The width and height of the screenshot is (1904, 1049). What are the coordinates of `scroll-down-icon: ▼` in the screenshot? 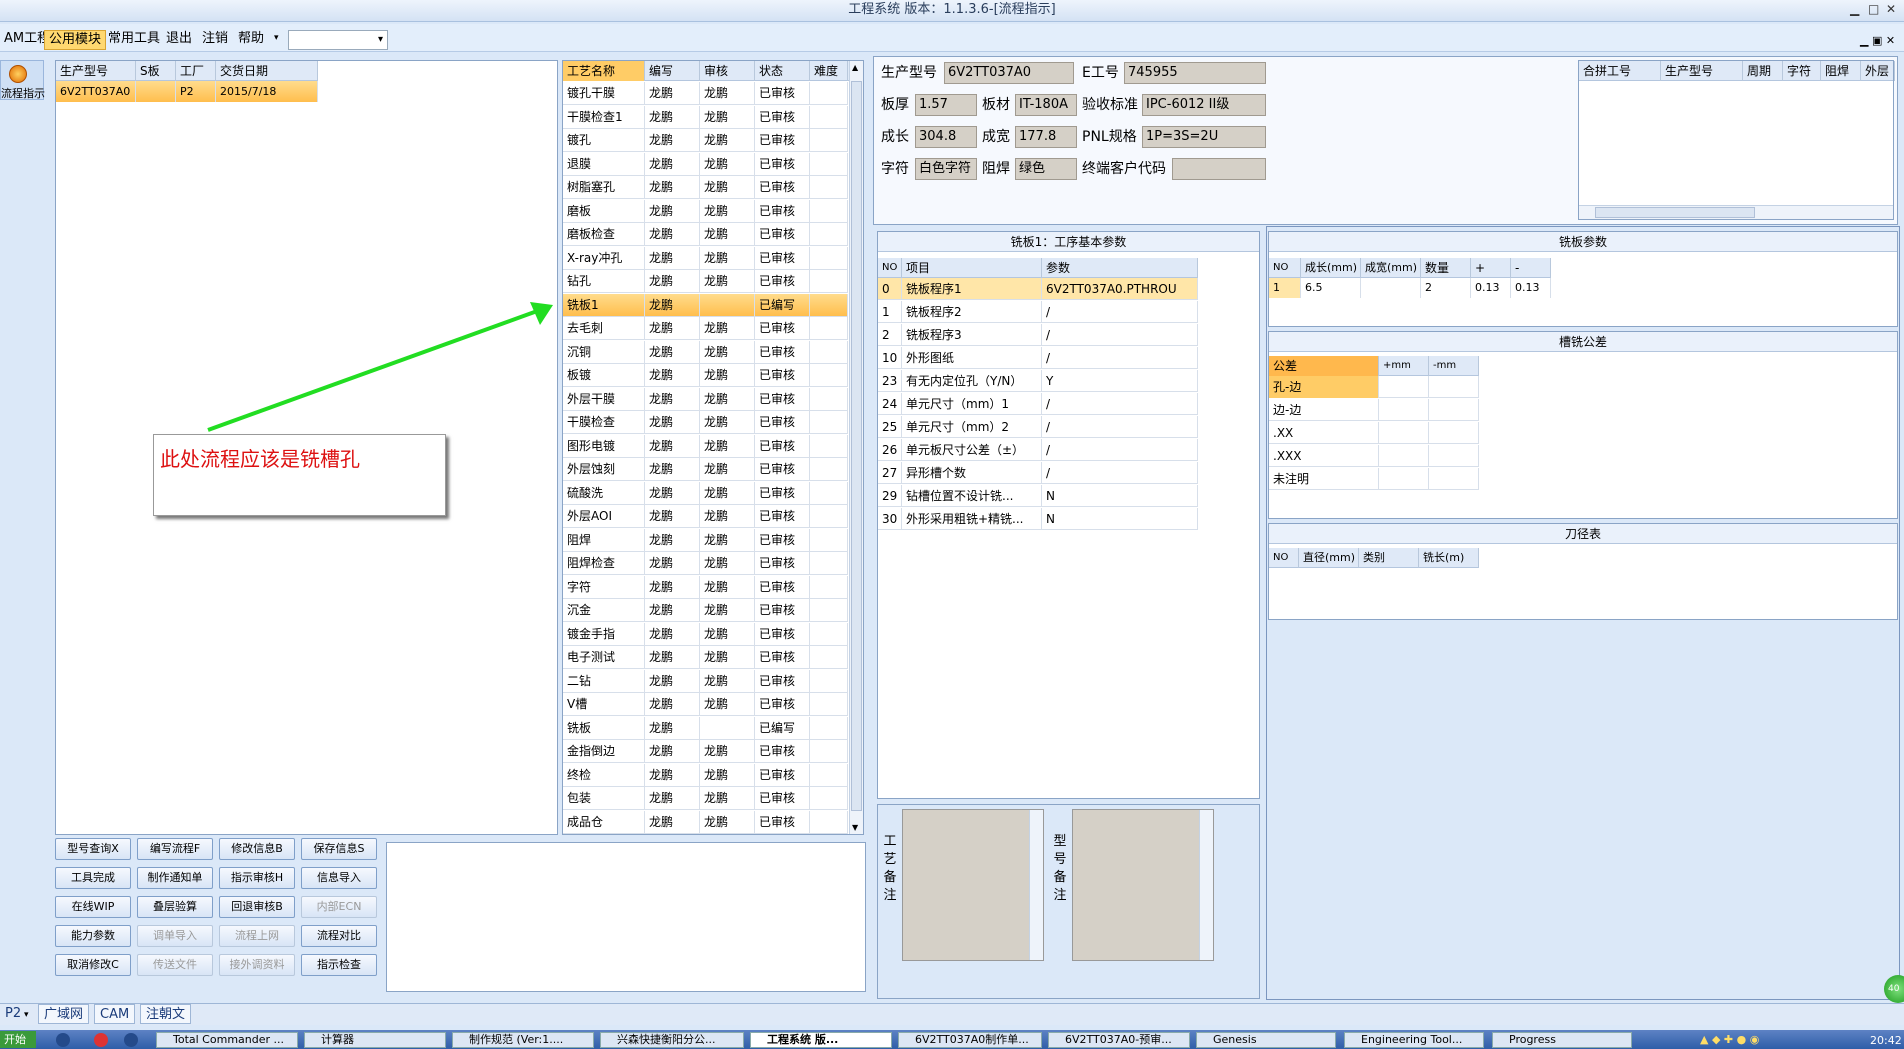 It's located at (855, 827).